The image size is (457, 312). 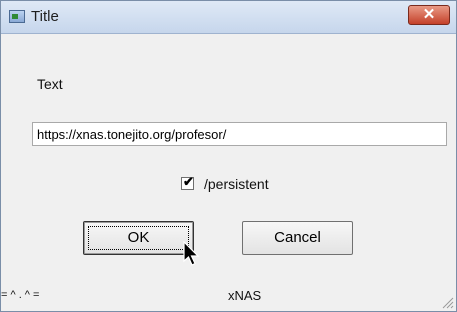 I want to click on cancel-button: Cancel, so click(x=297, y=238).